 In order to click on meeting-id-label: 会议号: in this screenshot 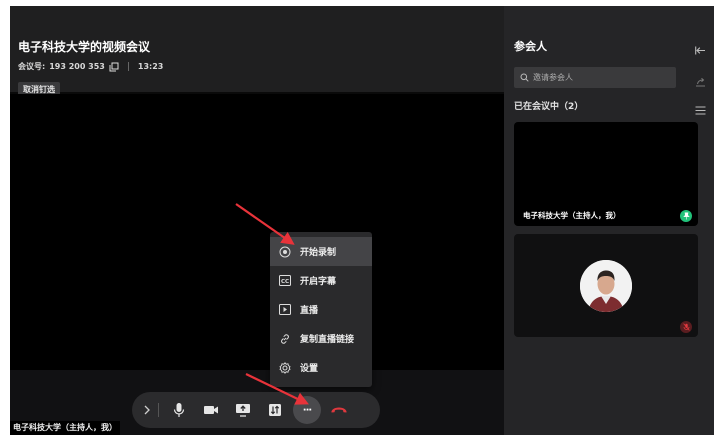, I will do `click(32, 66)`.